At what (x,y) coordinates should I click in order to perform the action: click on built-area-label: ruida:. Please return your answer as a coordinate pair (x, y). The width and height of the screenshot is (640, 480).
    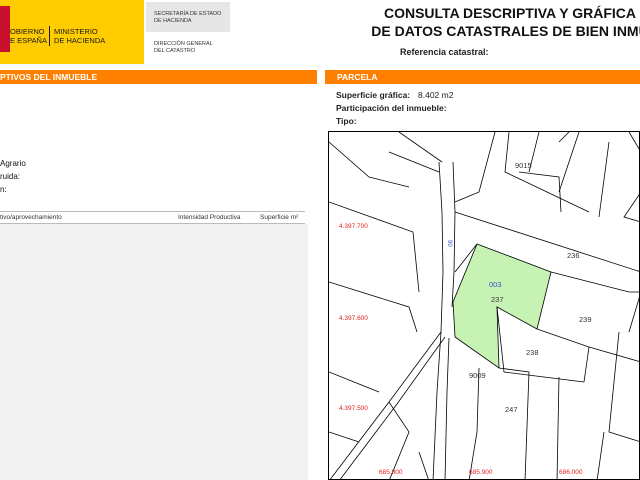
    Looking at the image, I should click on (10, 176).